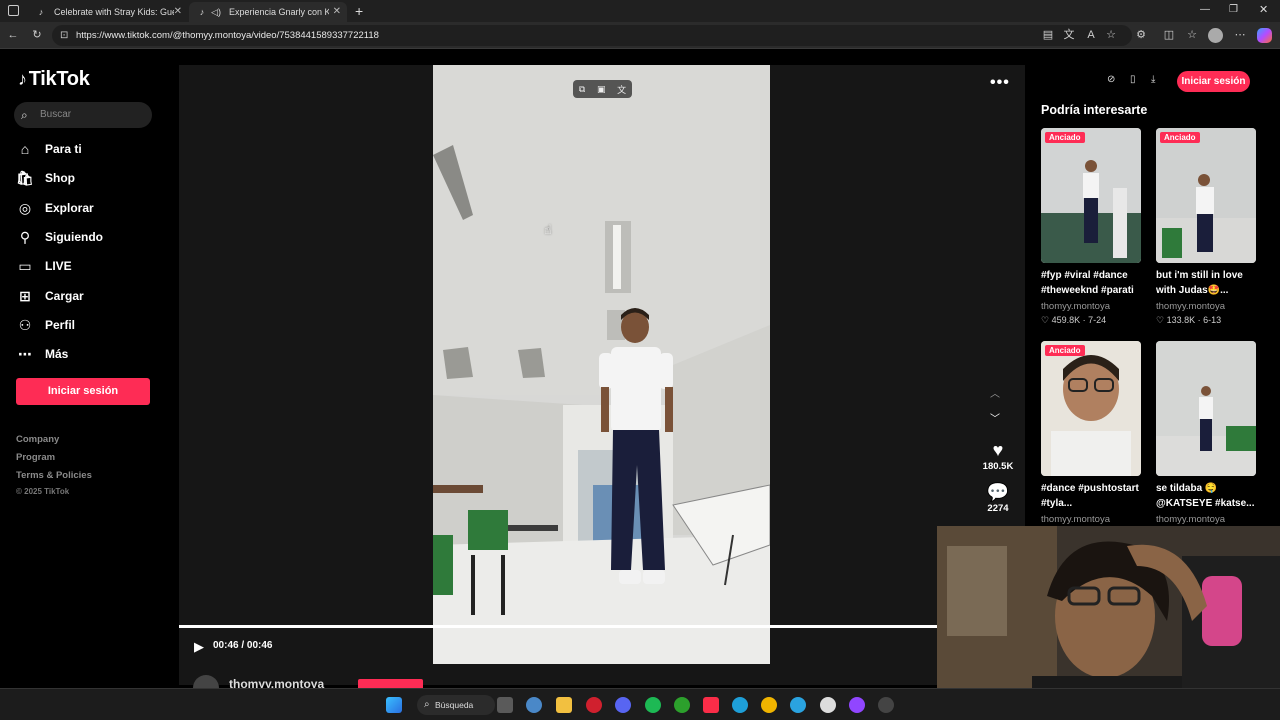  Describe the element at coordinates (798, 705) in the screenshot. I see `telegram-icon` at that location.